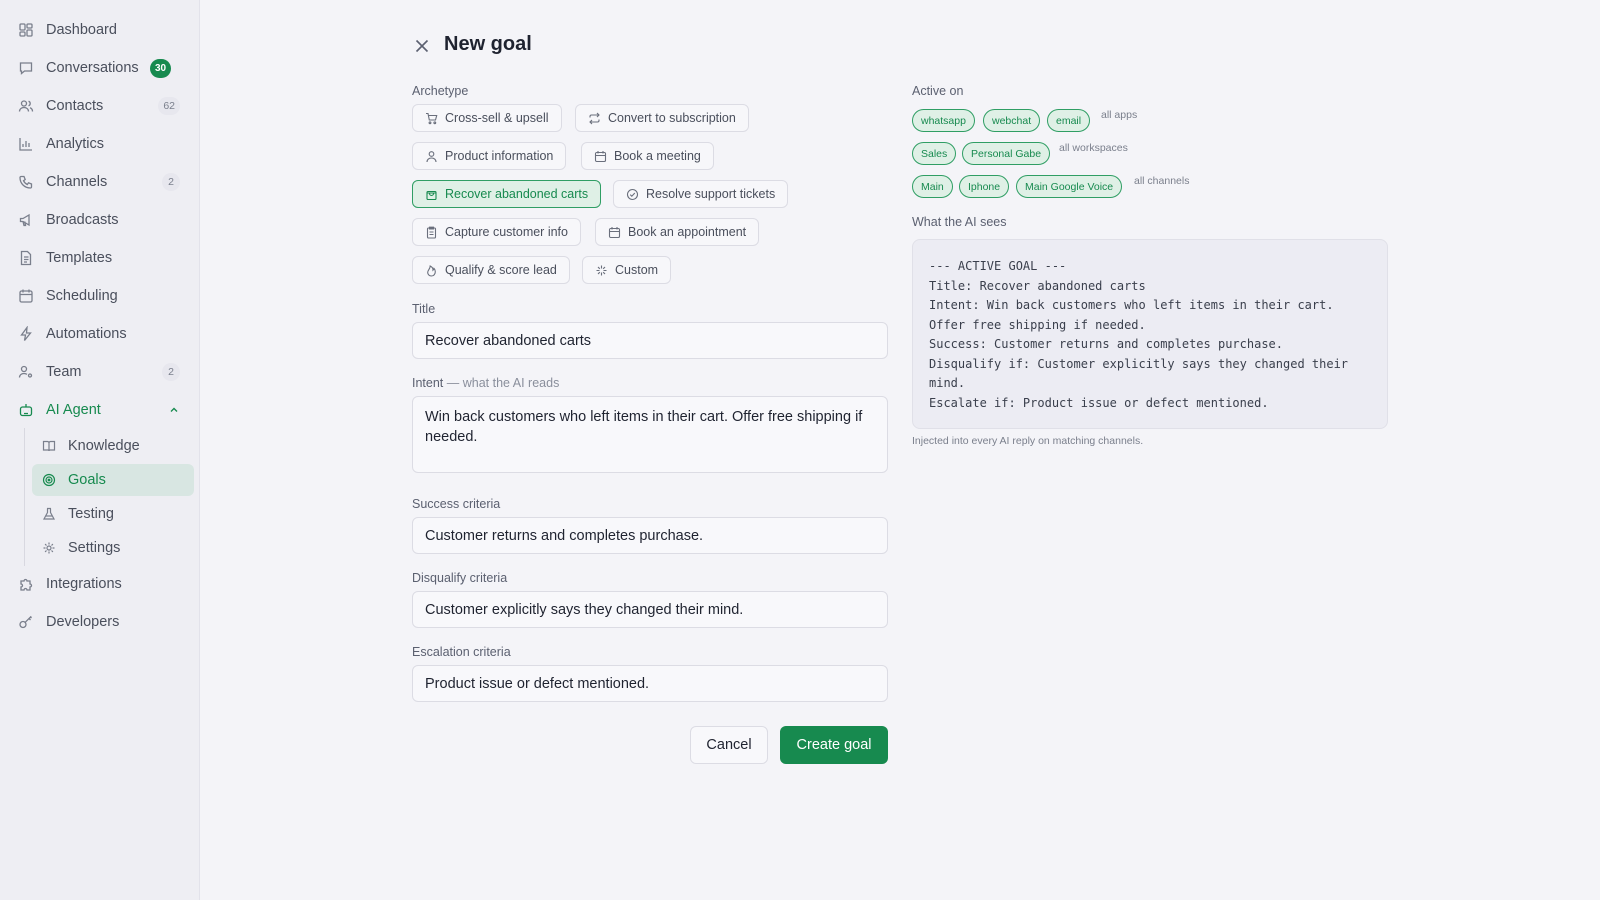 This screenshot has width=1600, height=900. I want to click on sidebar-item-analytics: Analytics, so click(100, 144).